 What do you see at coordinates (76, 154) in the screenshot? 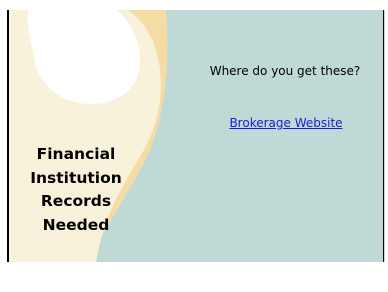
I see `title-line: Financial` at bounding box center [76, 154].